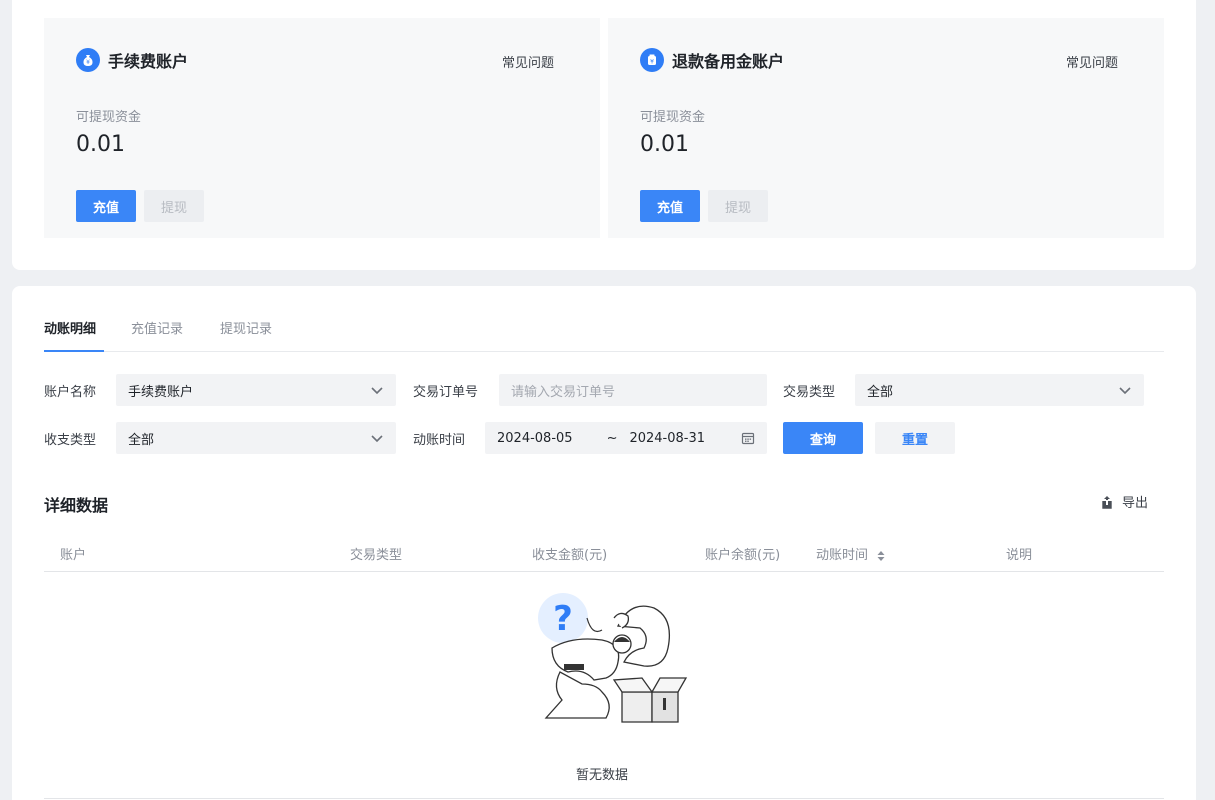 Image resolution: width=1215 pixels, height=800 pixels. I want to click on trade-type-value: 全部, so click(880, 392).